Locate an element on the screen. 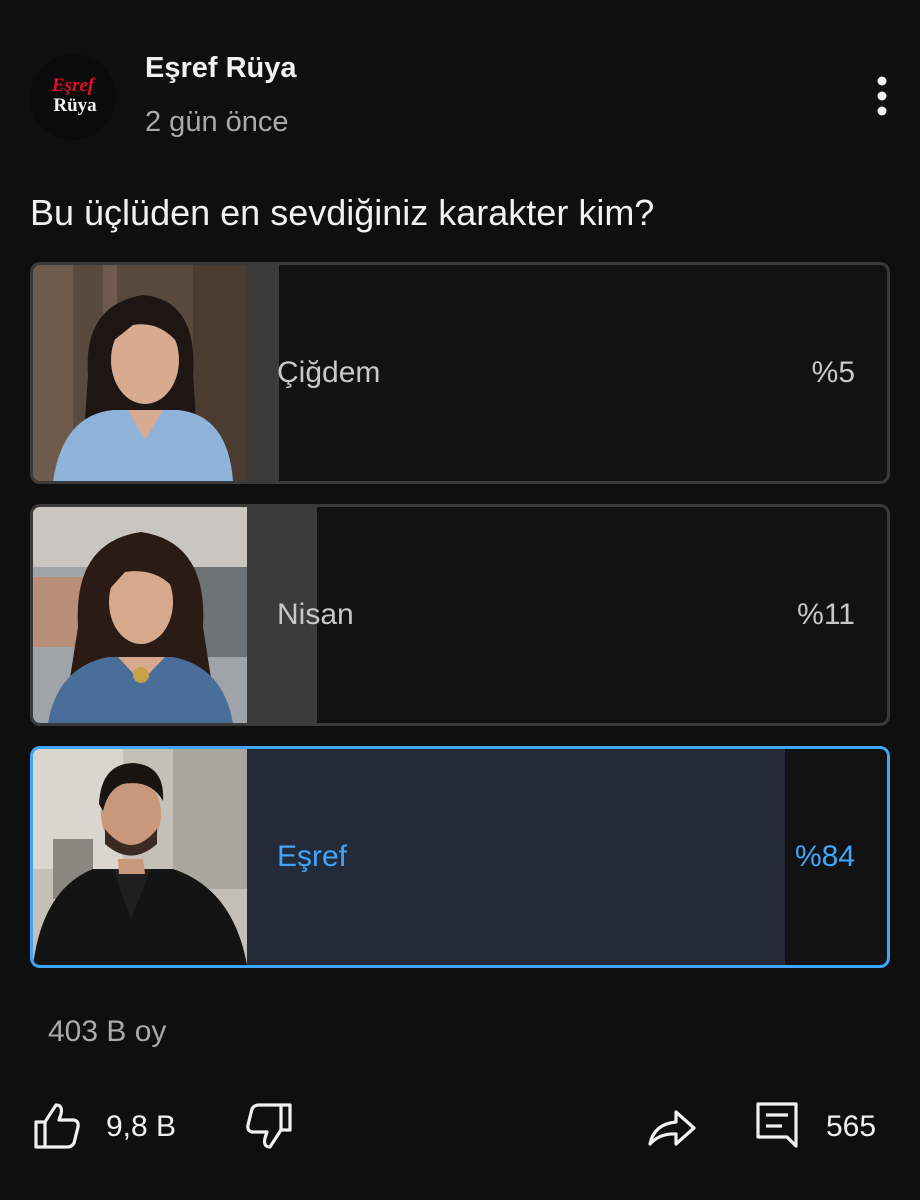 This screenshot has width=920, height=1200. option-label: Nisan is located at coordinates (315, 614).